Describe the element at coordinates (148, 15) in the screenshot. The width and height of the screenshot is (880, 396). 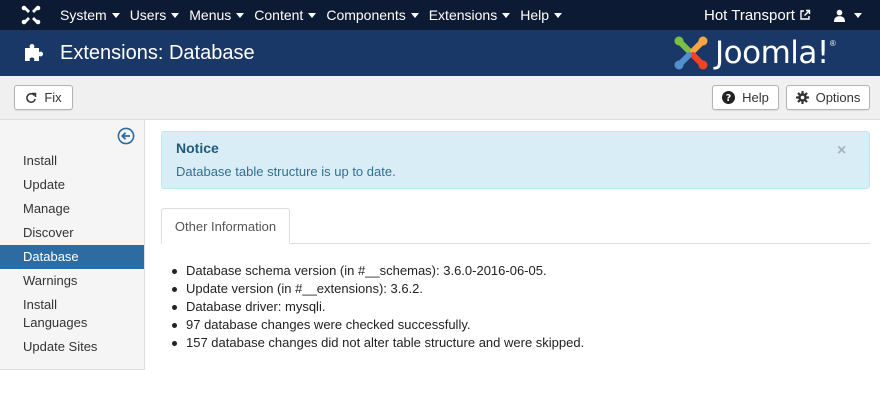
I see `menu-label: Users` at that location.